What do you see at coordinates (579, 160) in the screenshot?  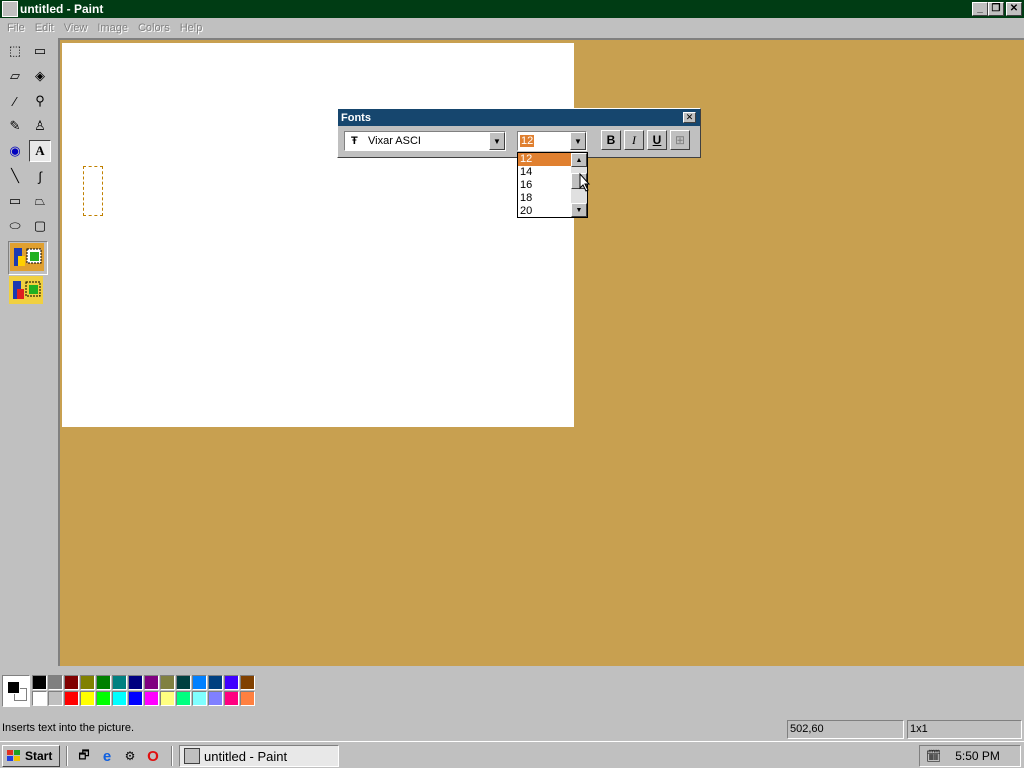 I see `scroll-up-arrow: ▲` at bounding box center [579, 160].